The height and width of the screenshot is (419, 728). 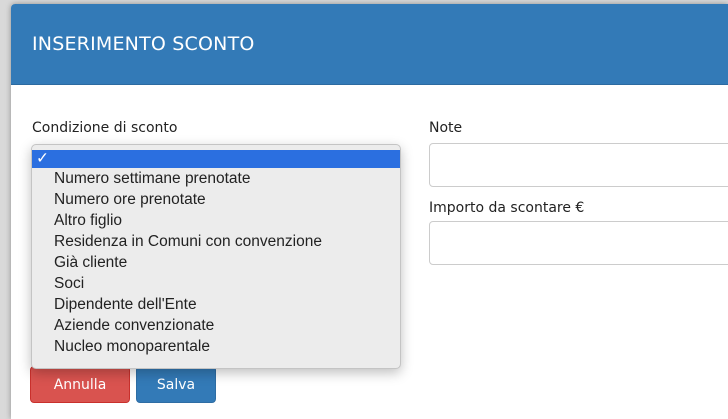 What do you see at coordinates (578, 243) in the screenshot?
I see `amount-input` at bounding box center [578, 243].